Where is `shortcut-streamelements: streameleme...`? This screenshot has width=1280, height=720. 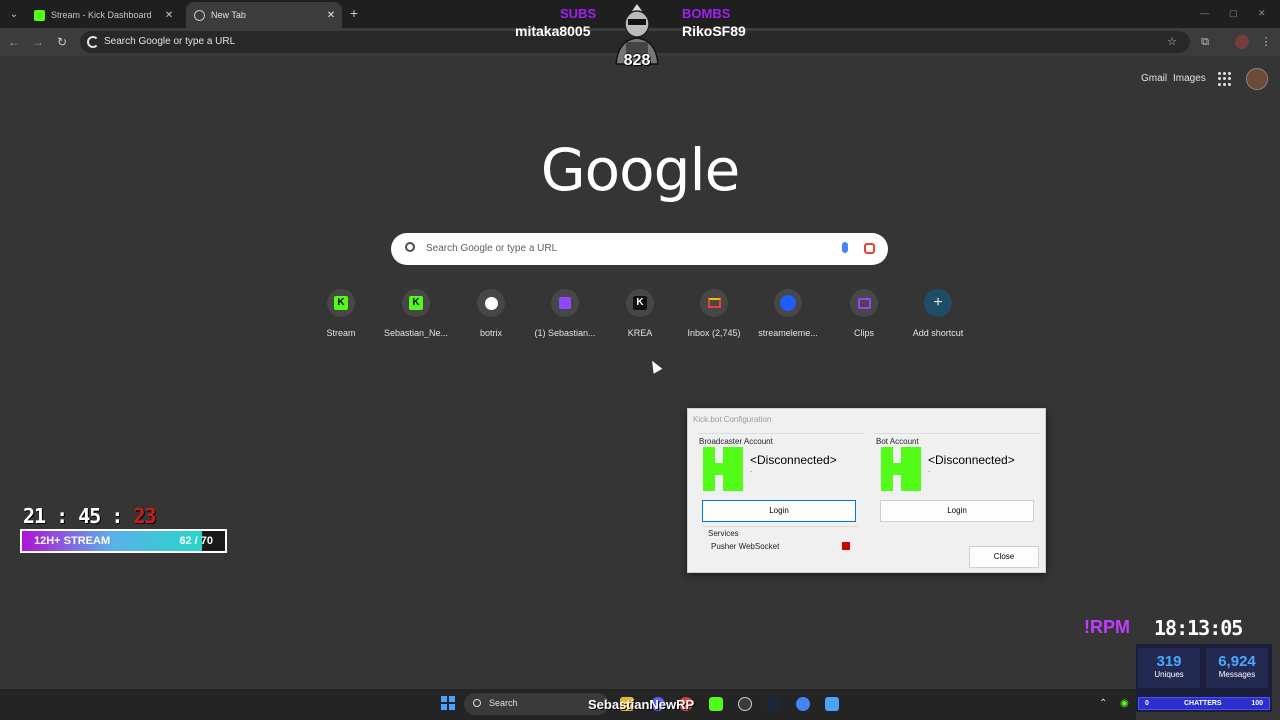 shortcut-streamelements: streameleme... is located at coordinates (788, 313).